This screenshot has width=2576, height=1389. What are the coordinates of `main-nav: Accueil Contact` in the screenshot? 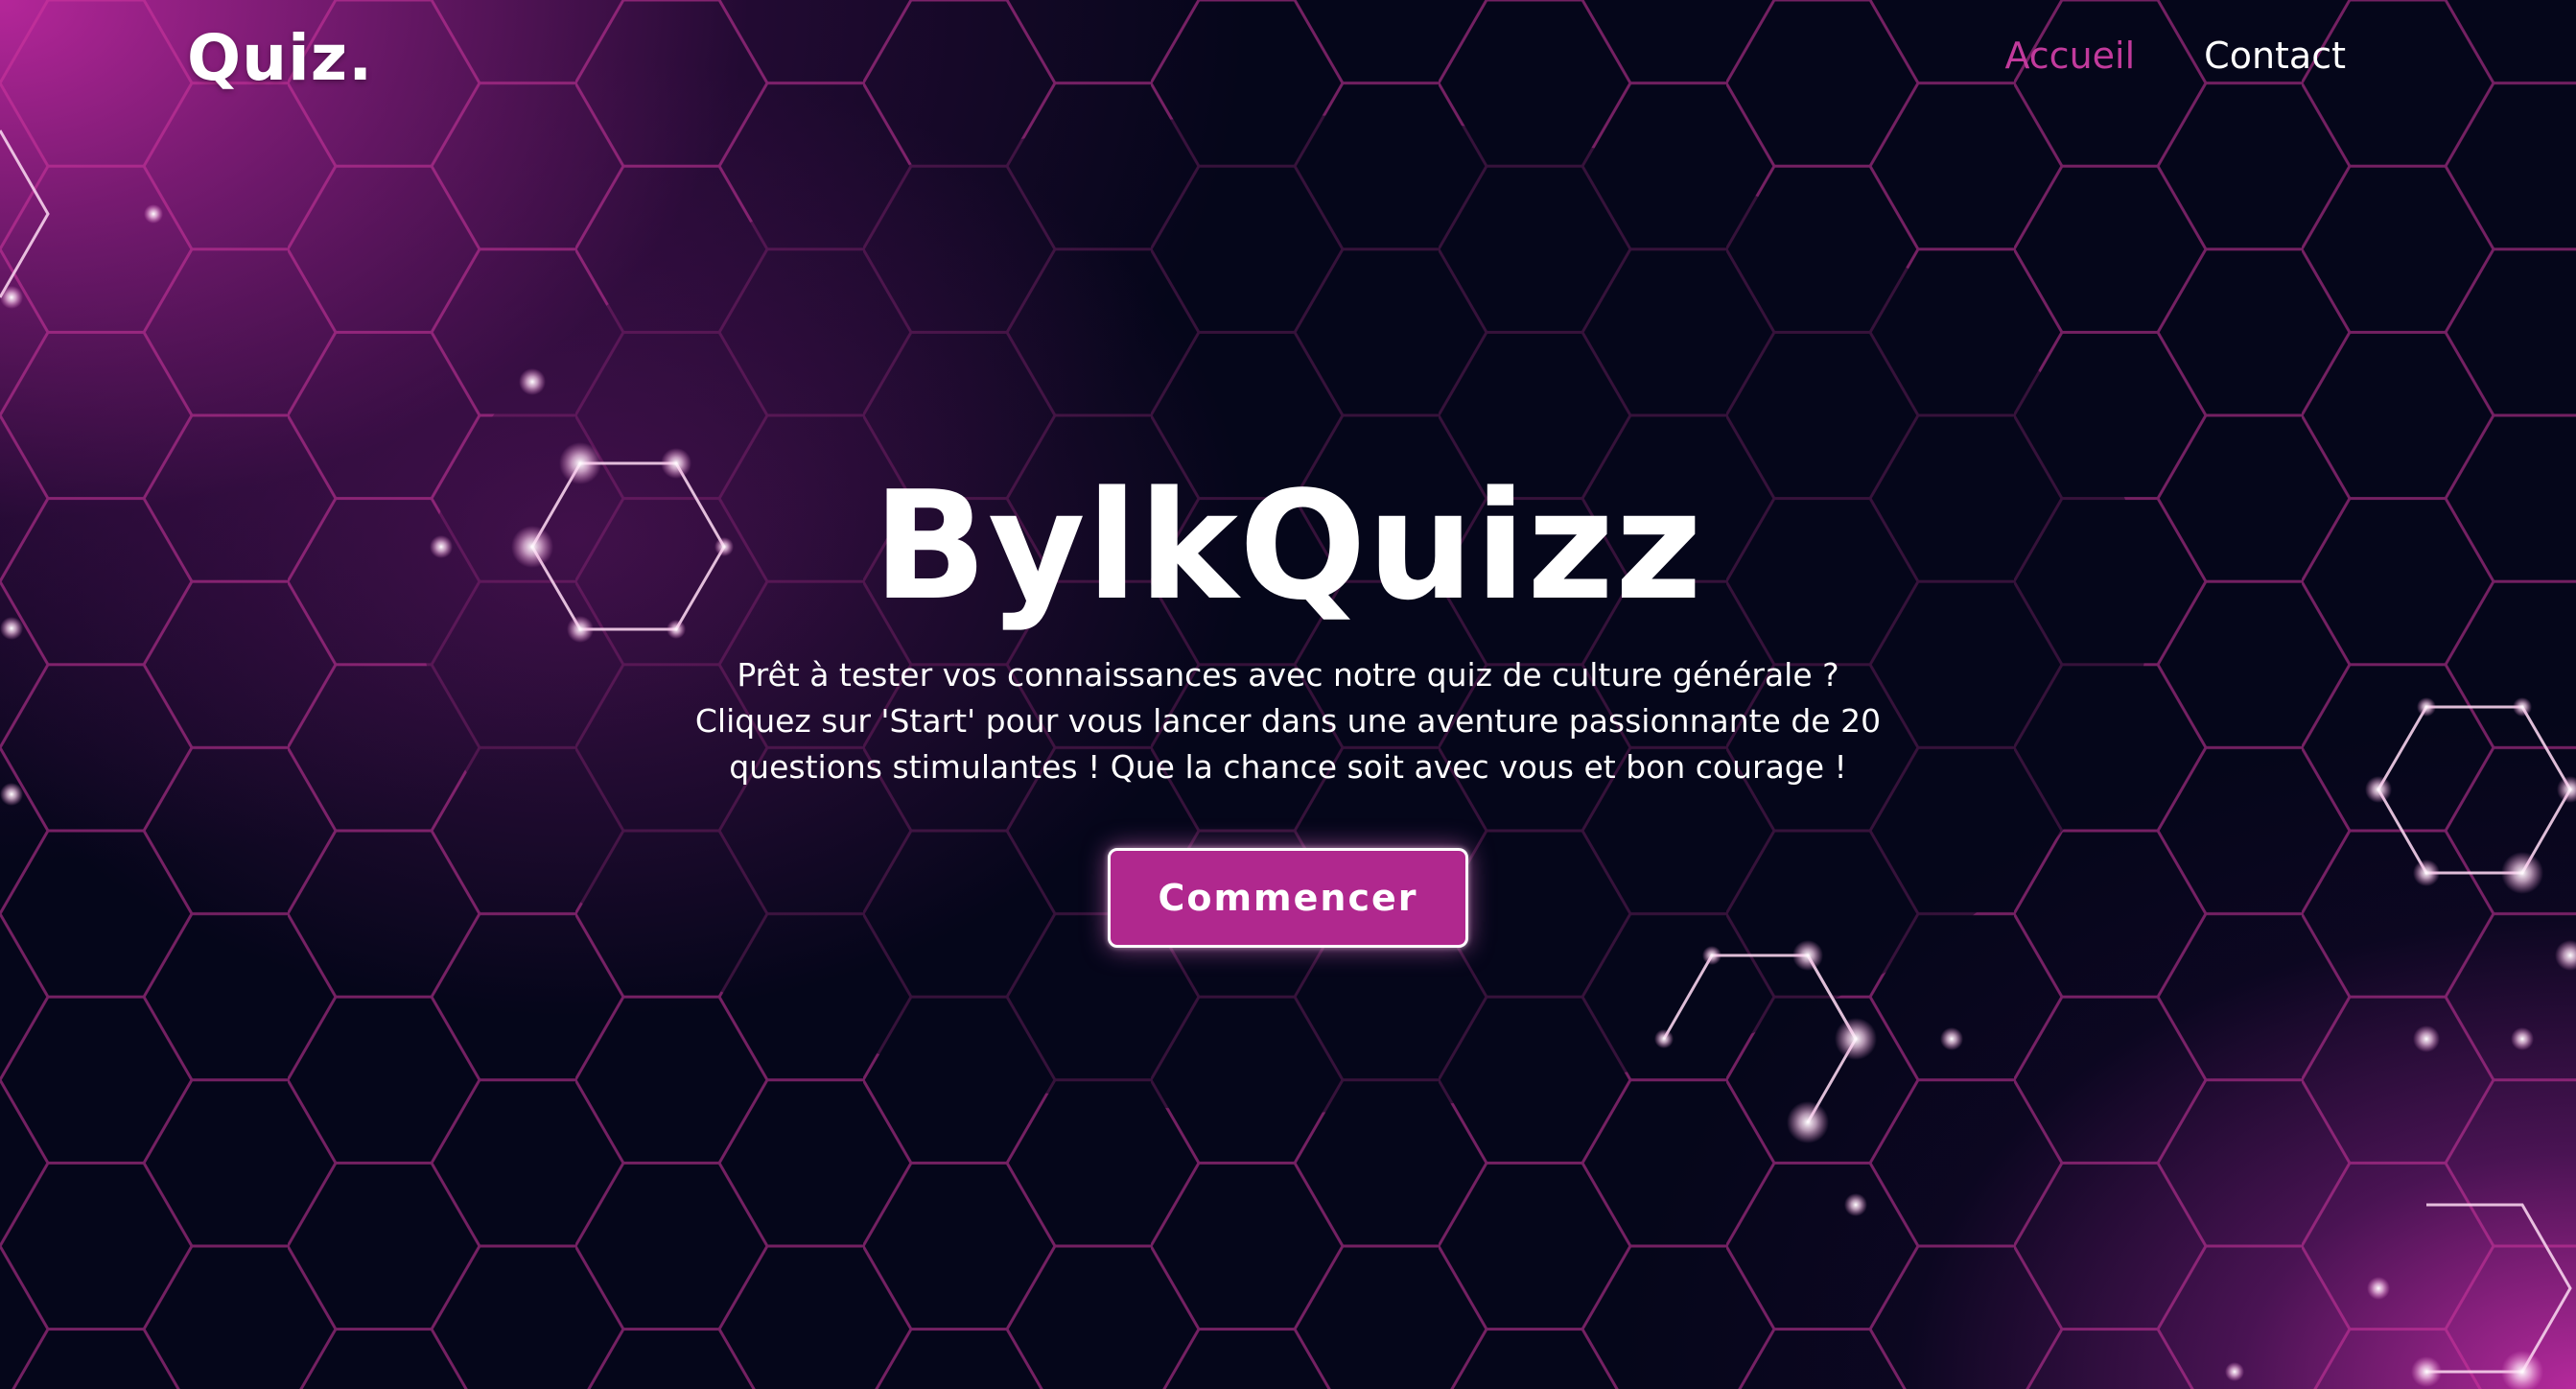 It's located at (2175, 56).